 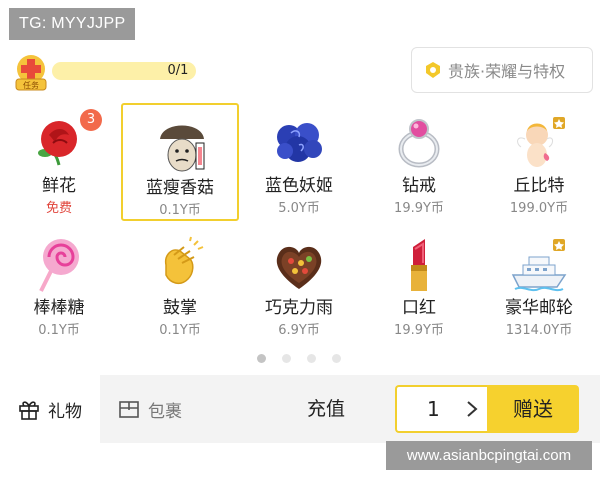 I want to click on lollipop-icon, so click(x=59, y=265).